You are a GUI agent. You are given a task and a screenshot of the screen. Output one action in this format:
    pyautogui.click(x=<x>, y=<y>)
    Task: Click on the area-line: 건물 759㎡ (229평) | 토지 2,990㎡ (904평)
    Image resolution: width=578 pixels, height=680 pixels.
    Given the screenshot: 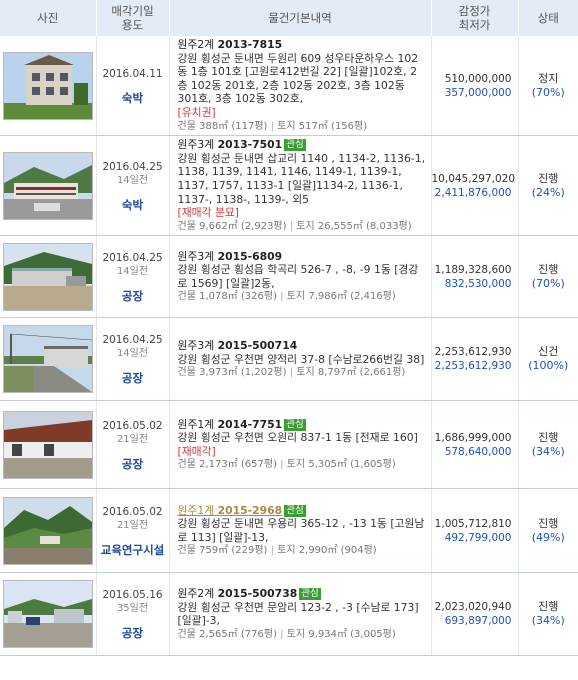 What is the action you would take?
    pyautogui.click(x=302, y=551)
    